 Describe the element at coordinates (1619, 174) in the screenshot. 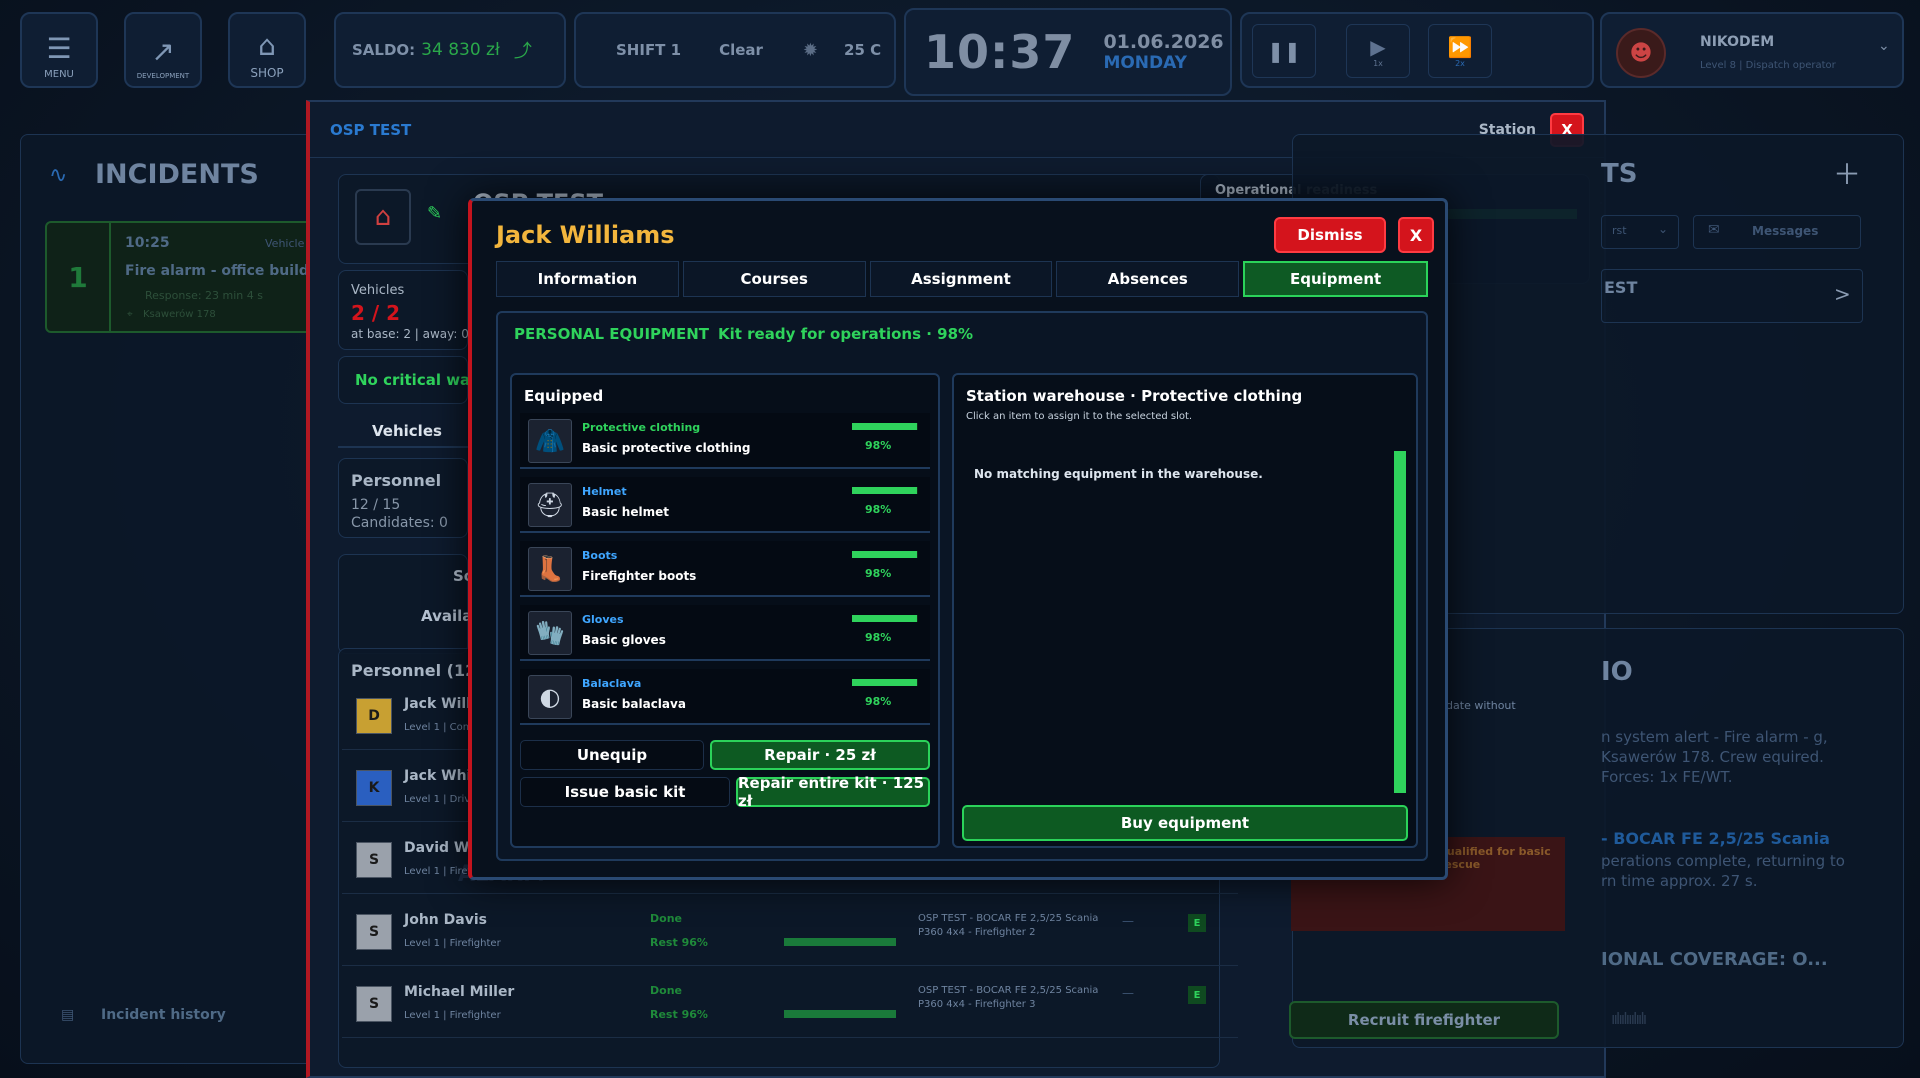

I see `messages-panel-title: TS` at that location.